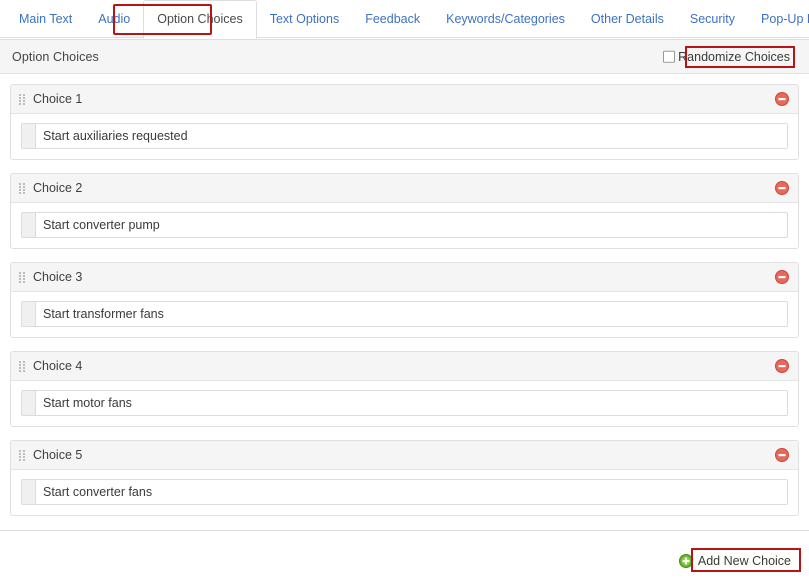 This screenshot has width=809, height=584. What do you see at coordinates (669, 56) in the screenshot?
I see `checkbox-icon` at bounding box center [669, 56].